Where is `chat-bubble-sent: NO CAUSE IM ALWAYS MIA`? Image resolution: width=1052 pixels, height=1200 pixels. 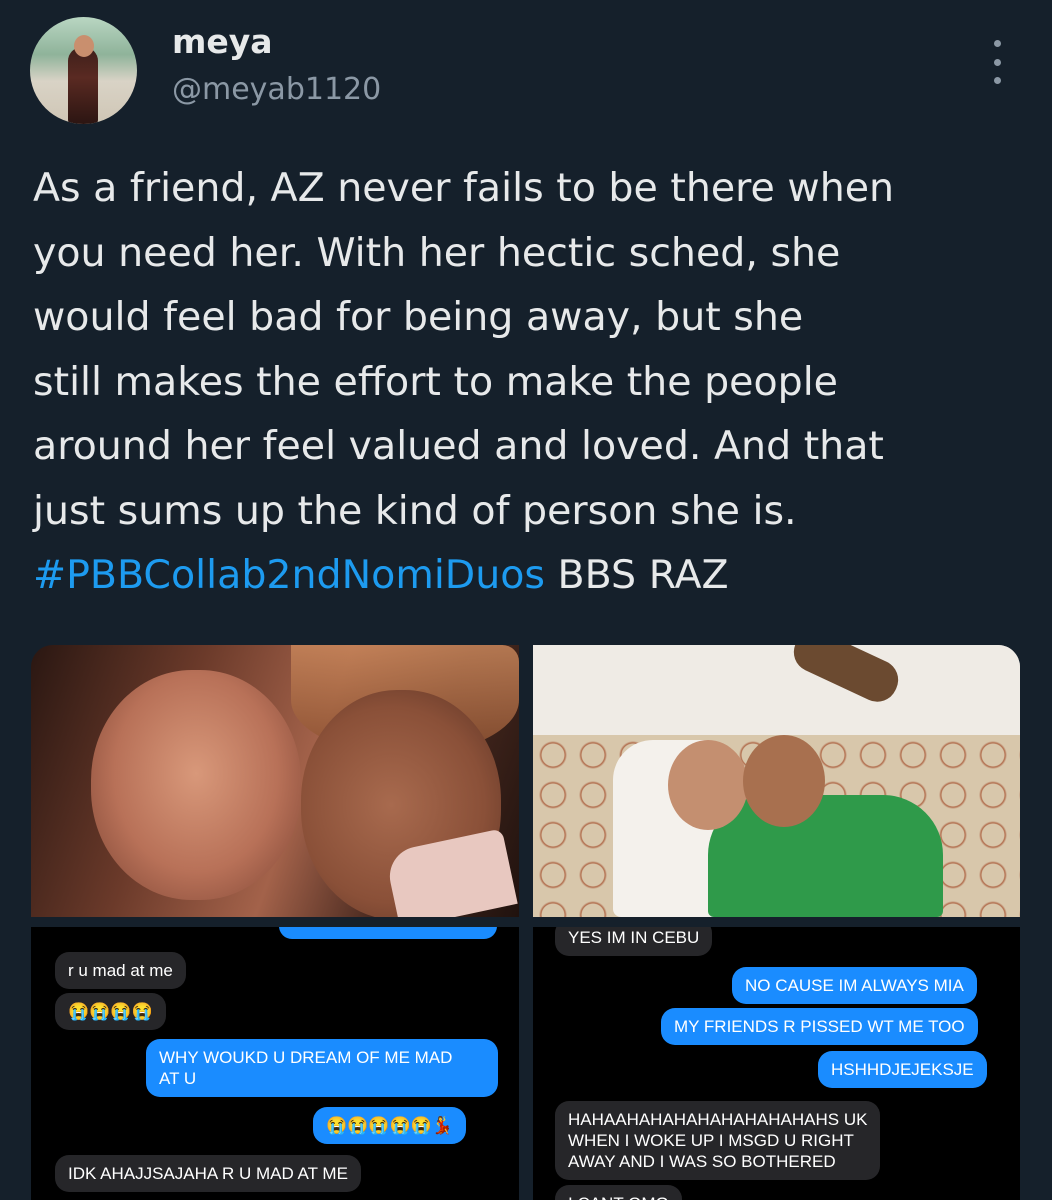
chat-bubble-sent: NO CAUSE IM ALWAYS MIA is located at coordinates (854, 985).